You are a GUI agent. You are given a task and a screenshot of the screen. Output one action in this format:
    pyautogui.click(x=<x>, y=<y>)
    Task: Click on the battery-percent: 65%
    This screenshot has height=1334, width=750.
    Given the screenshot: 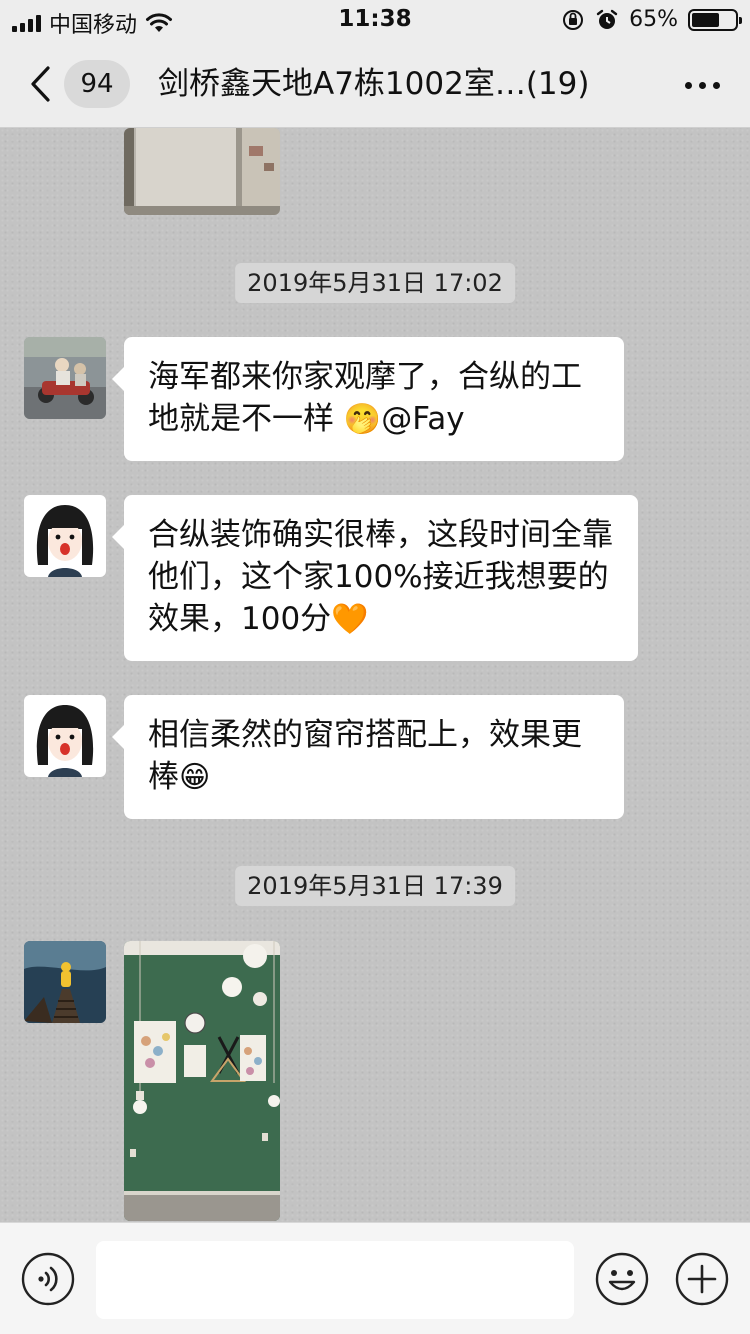 What is the action you would take?
    pyautogui.click(x=653, y=19)
    